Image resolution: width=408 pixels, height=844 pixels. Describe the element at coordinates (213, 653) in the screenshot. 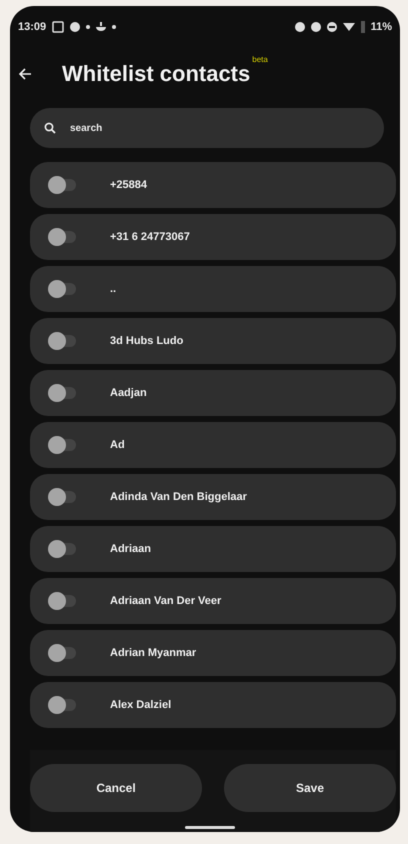

I see `contact-row: Adrian Myanmar` at that location.